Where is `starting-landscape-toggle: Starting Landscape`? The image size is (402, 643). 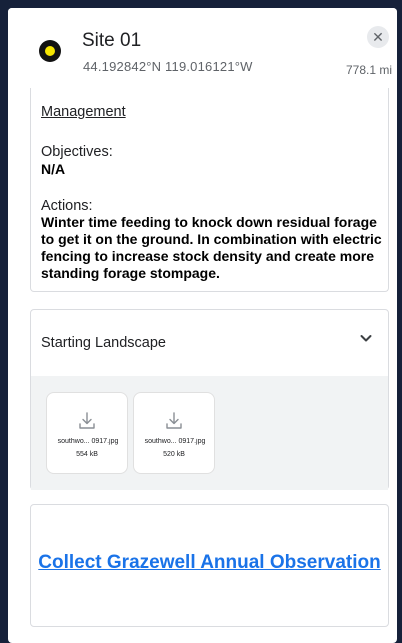
starting-landscape-toggle: Starting Landscape is located at coordinates (209, 343).